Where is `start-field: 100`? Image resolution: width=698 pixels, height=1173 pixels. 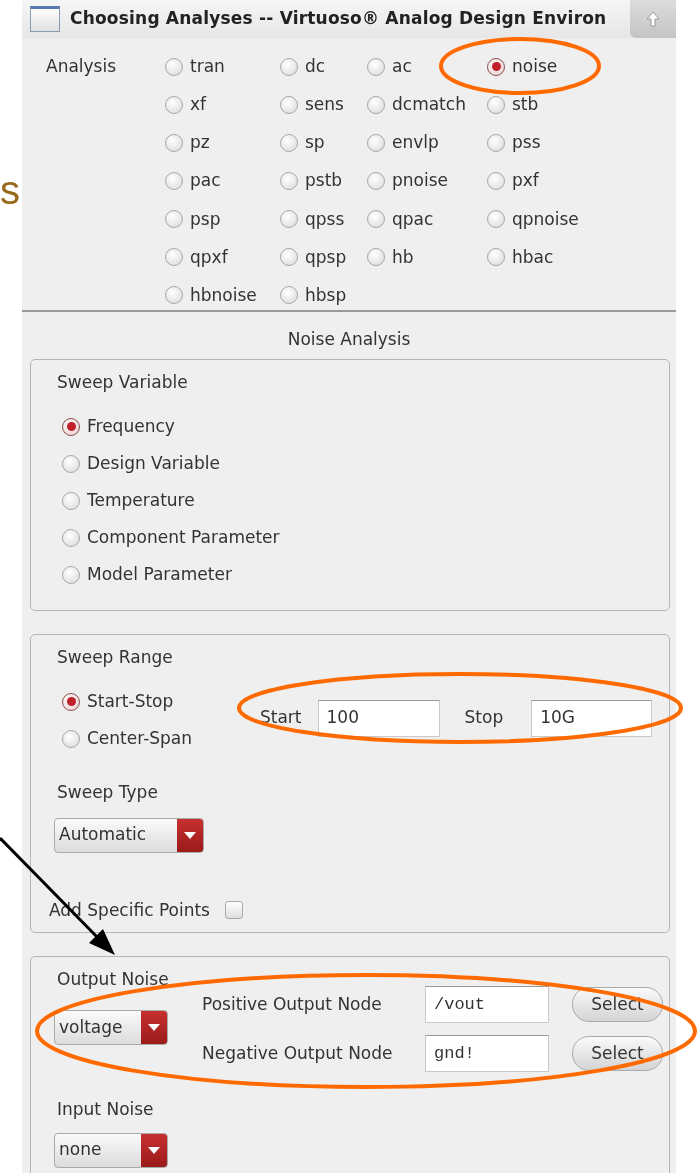
start-field: 100 is located at coordinates (378, 718).